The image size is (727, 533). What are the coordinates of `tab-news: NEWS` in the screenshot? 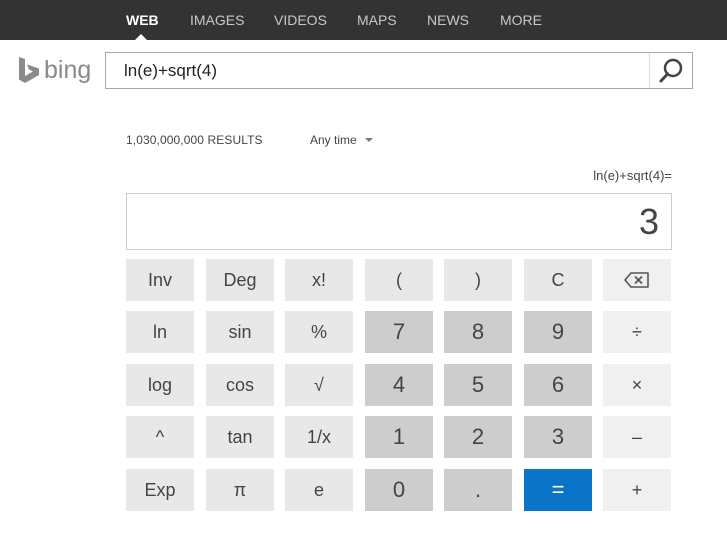 It's located at (448, 20).